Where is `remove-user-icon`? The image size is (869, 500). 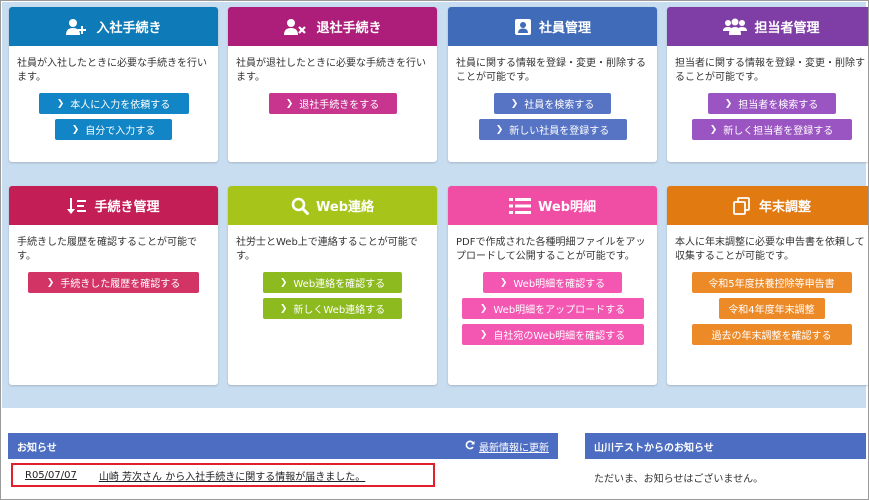 remove-user-icon is located at coordinates (296, 27).